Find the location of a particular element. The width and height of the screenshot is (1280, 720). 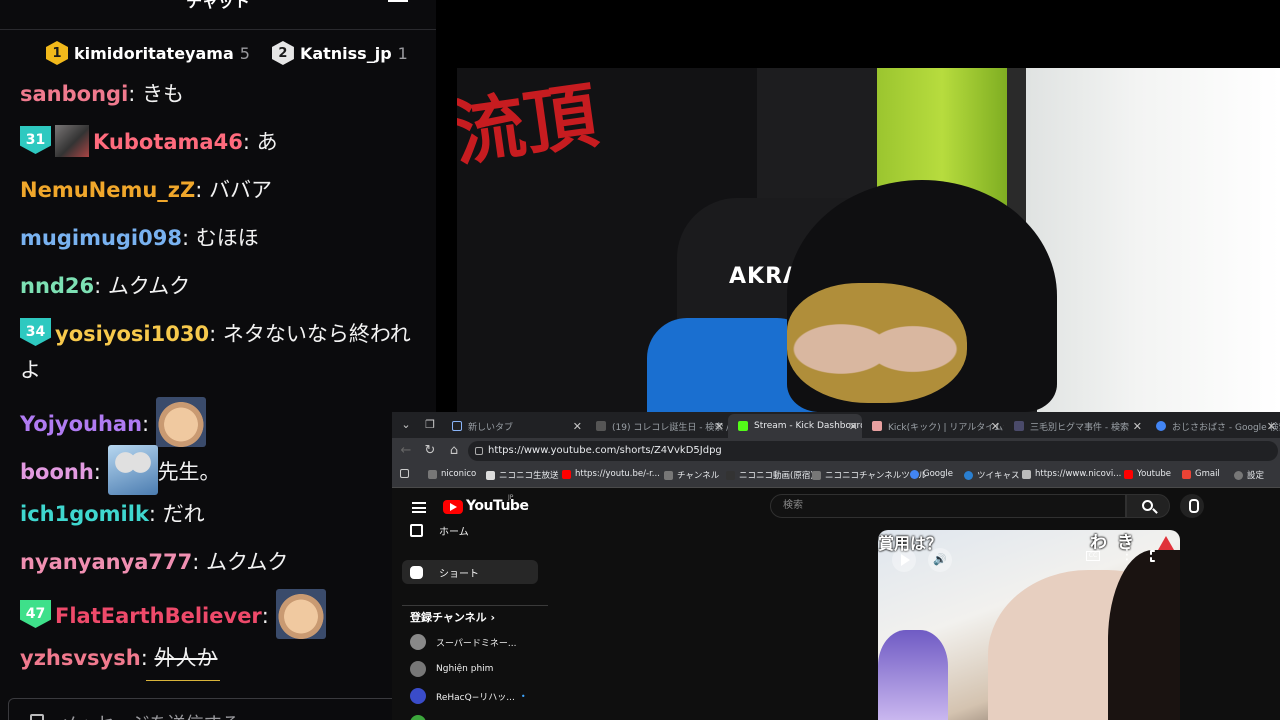

search-button is located at coordinates (1148, 506).